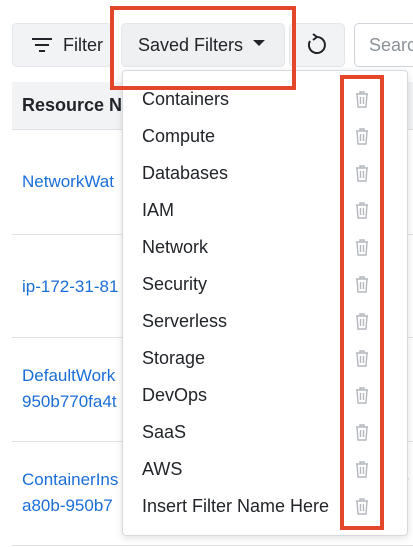  I want to click on saved-filter-item: IAM, so click(265, 210).